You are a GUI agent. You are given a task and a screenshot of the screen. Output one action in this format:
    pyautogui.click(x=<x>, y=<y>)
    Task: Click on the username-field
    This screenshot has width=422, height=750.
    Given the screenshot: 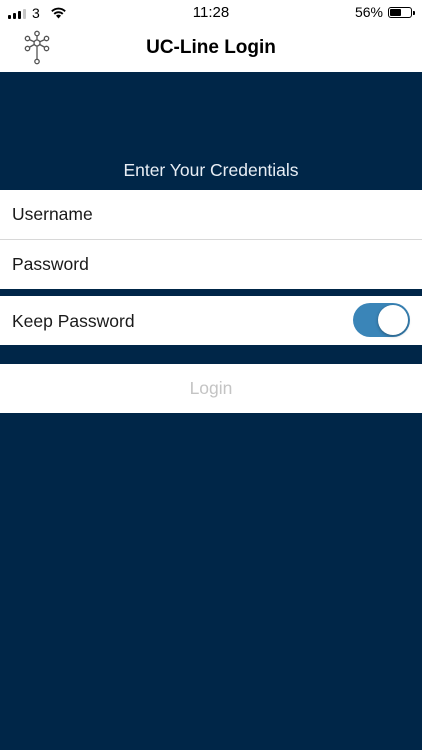 What is the action you would take?
    pyautogui.click(x=212, y=214)
    